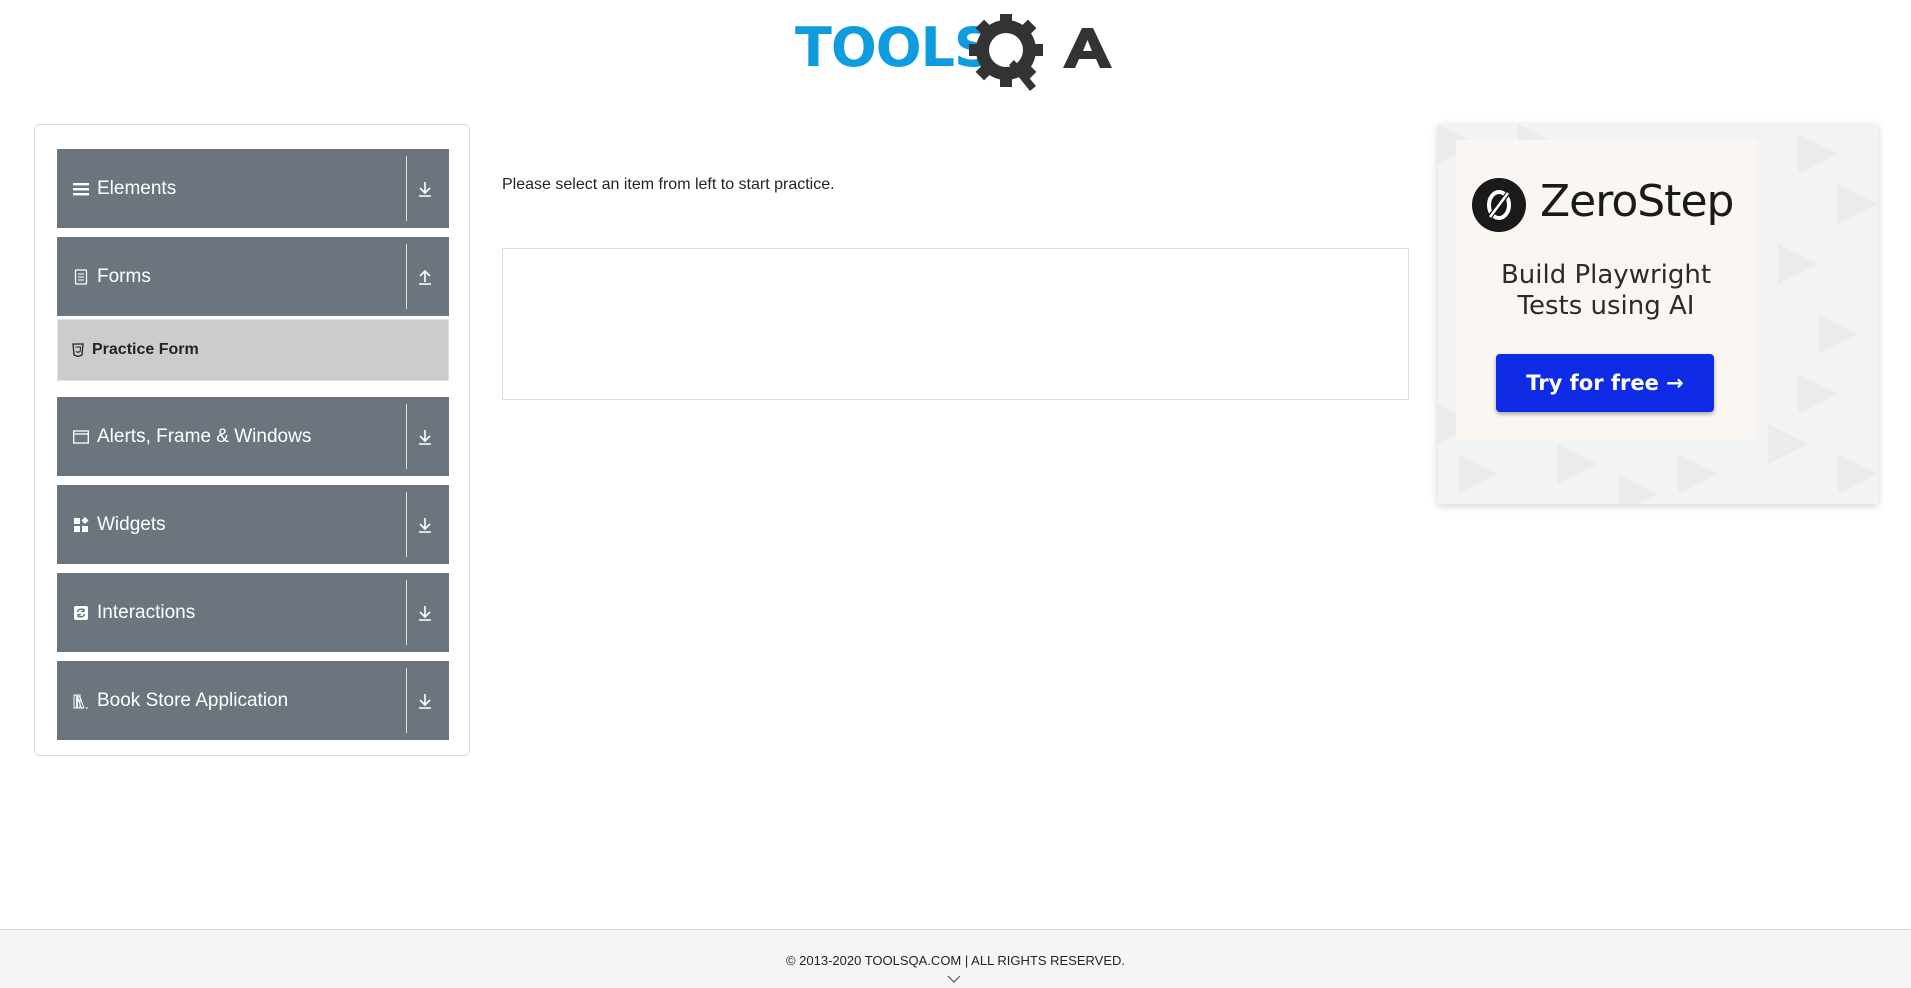 This screenshot has width=1911, height=988. Describe the element at coordinates (955, 324) in the screenshot. I see `practice-content-area` at that location.